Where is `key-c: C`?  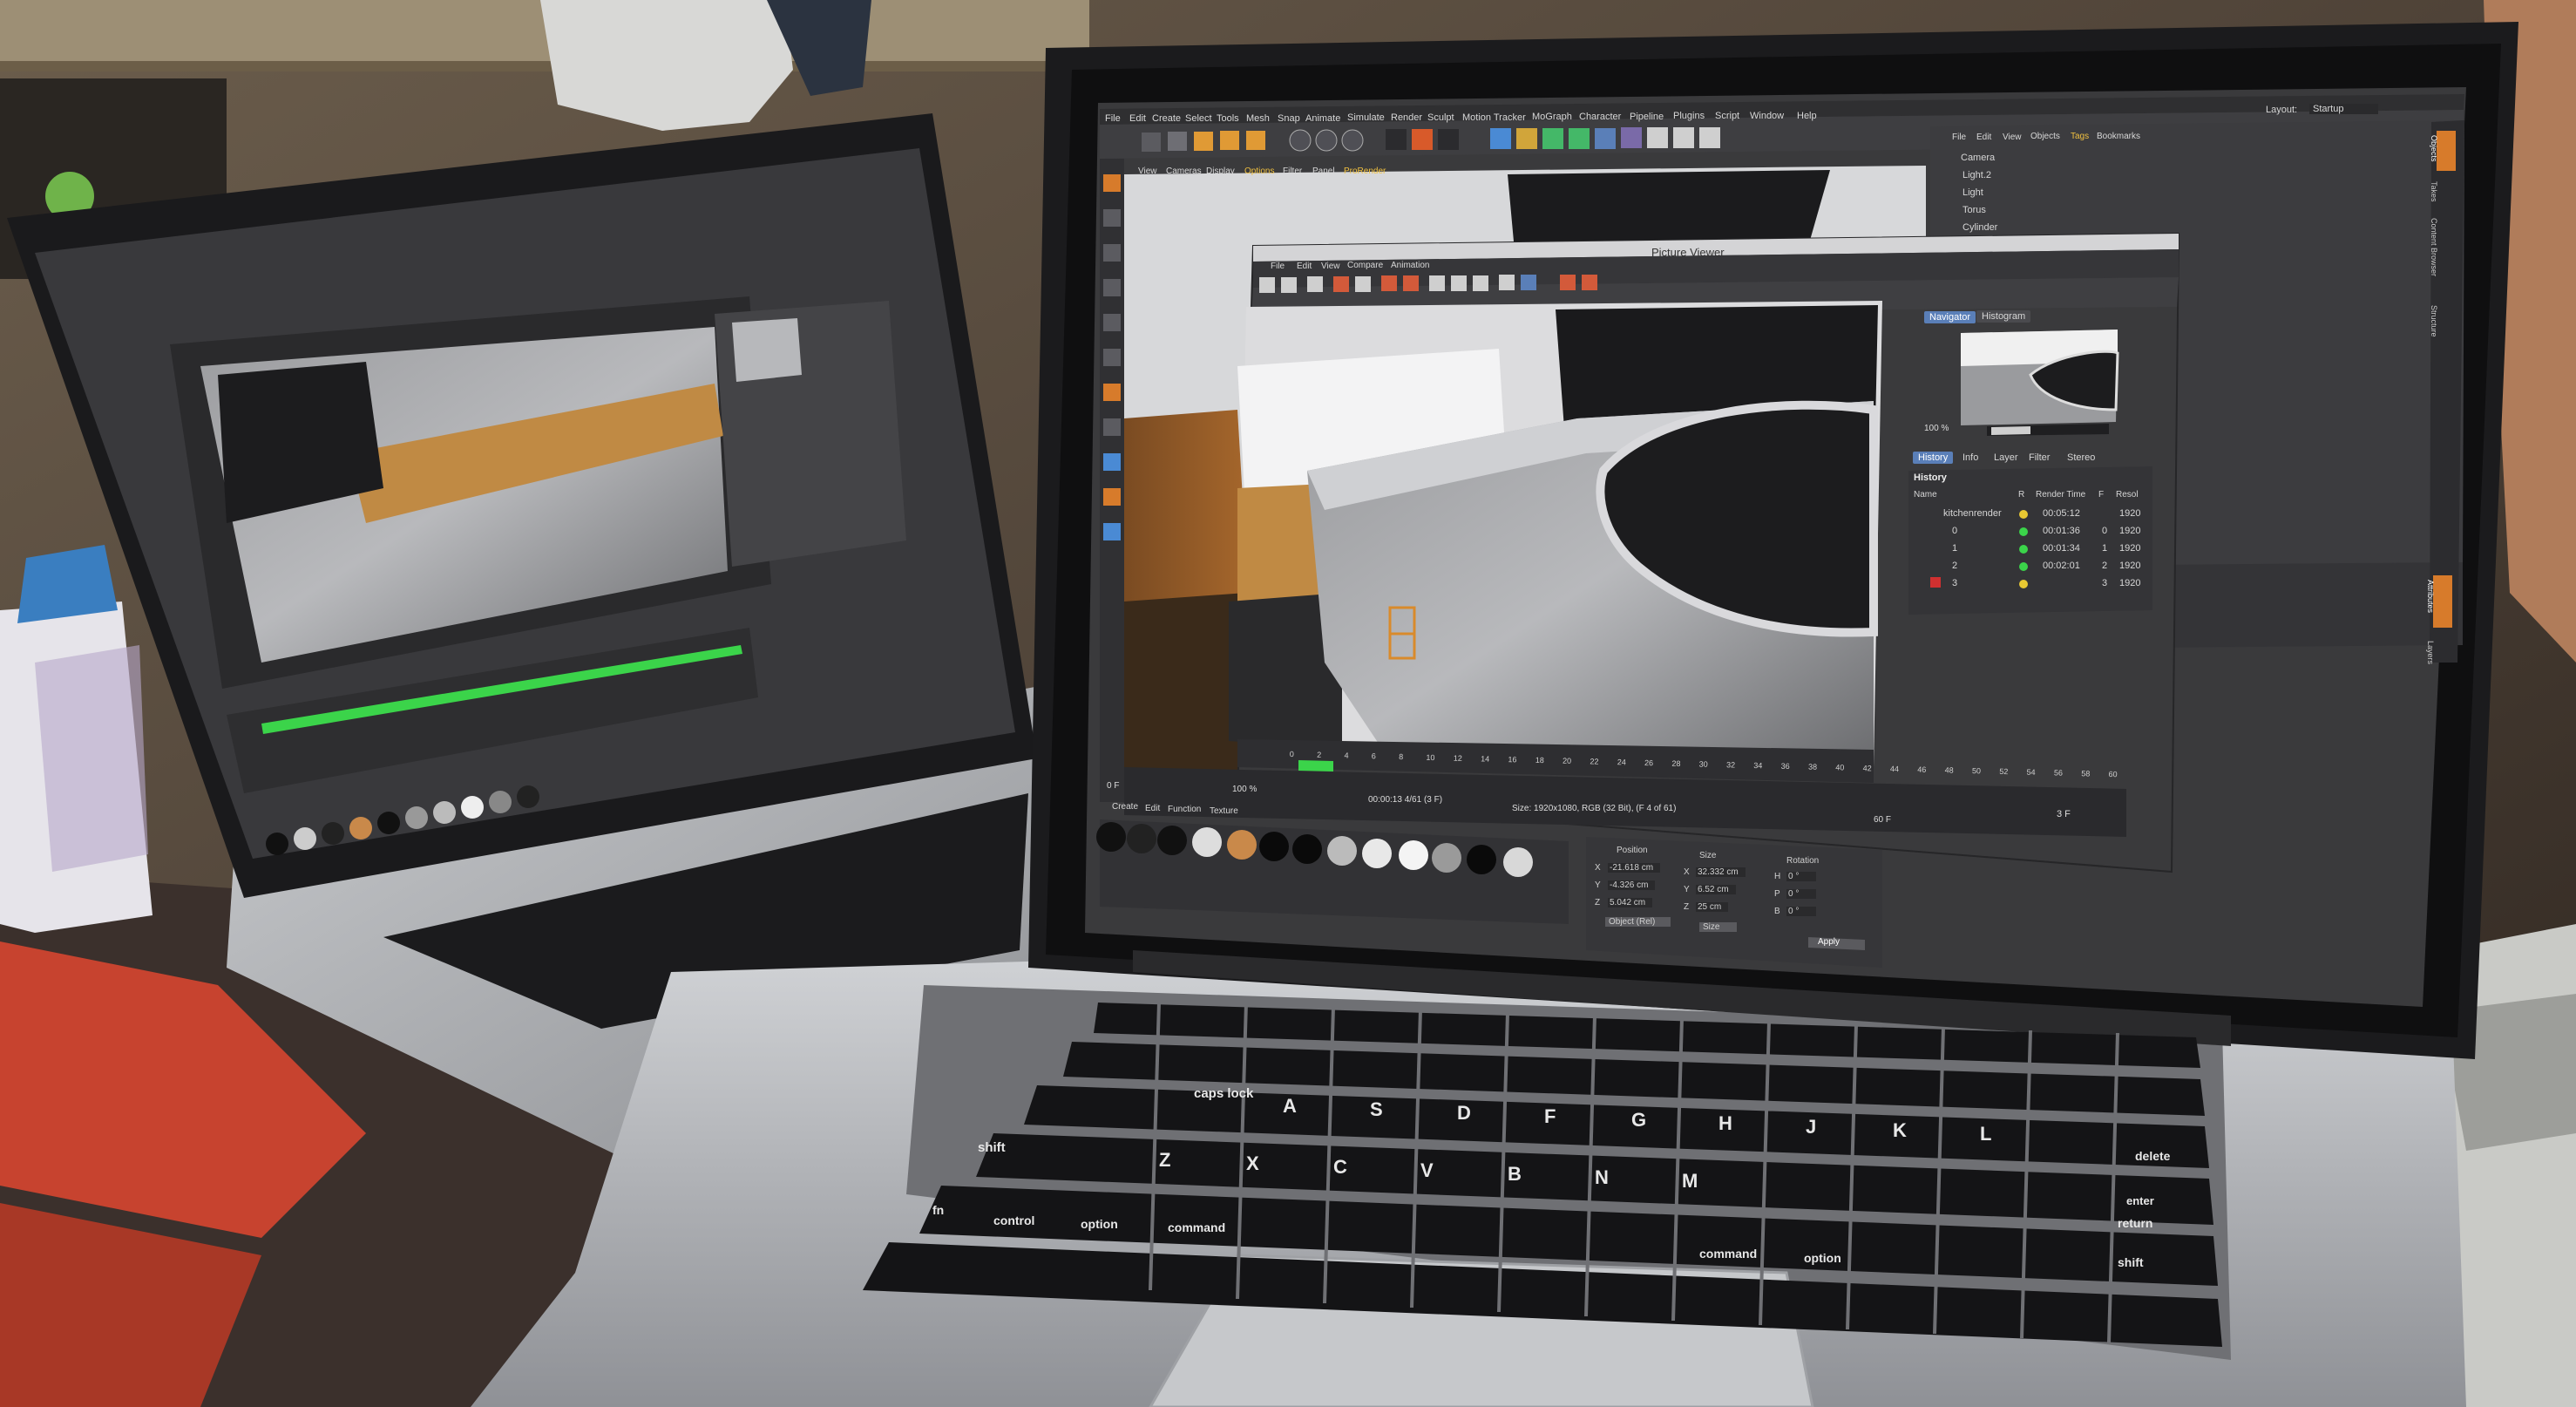
key-c: C is located at coordinates (1340, 1167).